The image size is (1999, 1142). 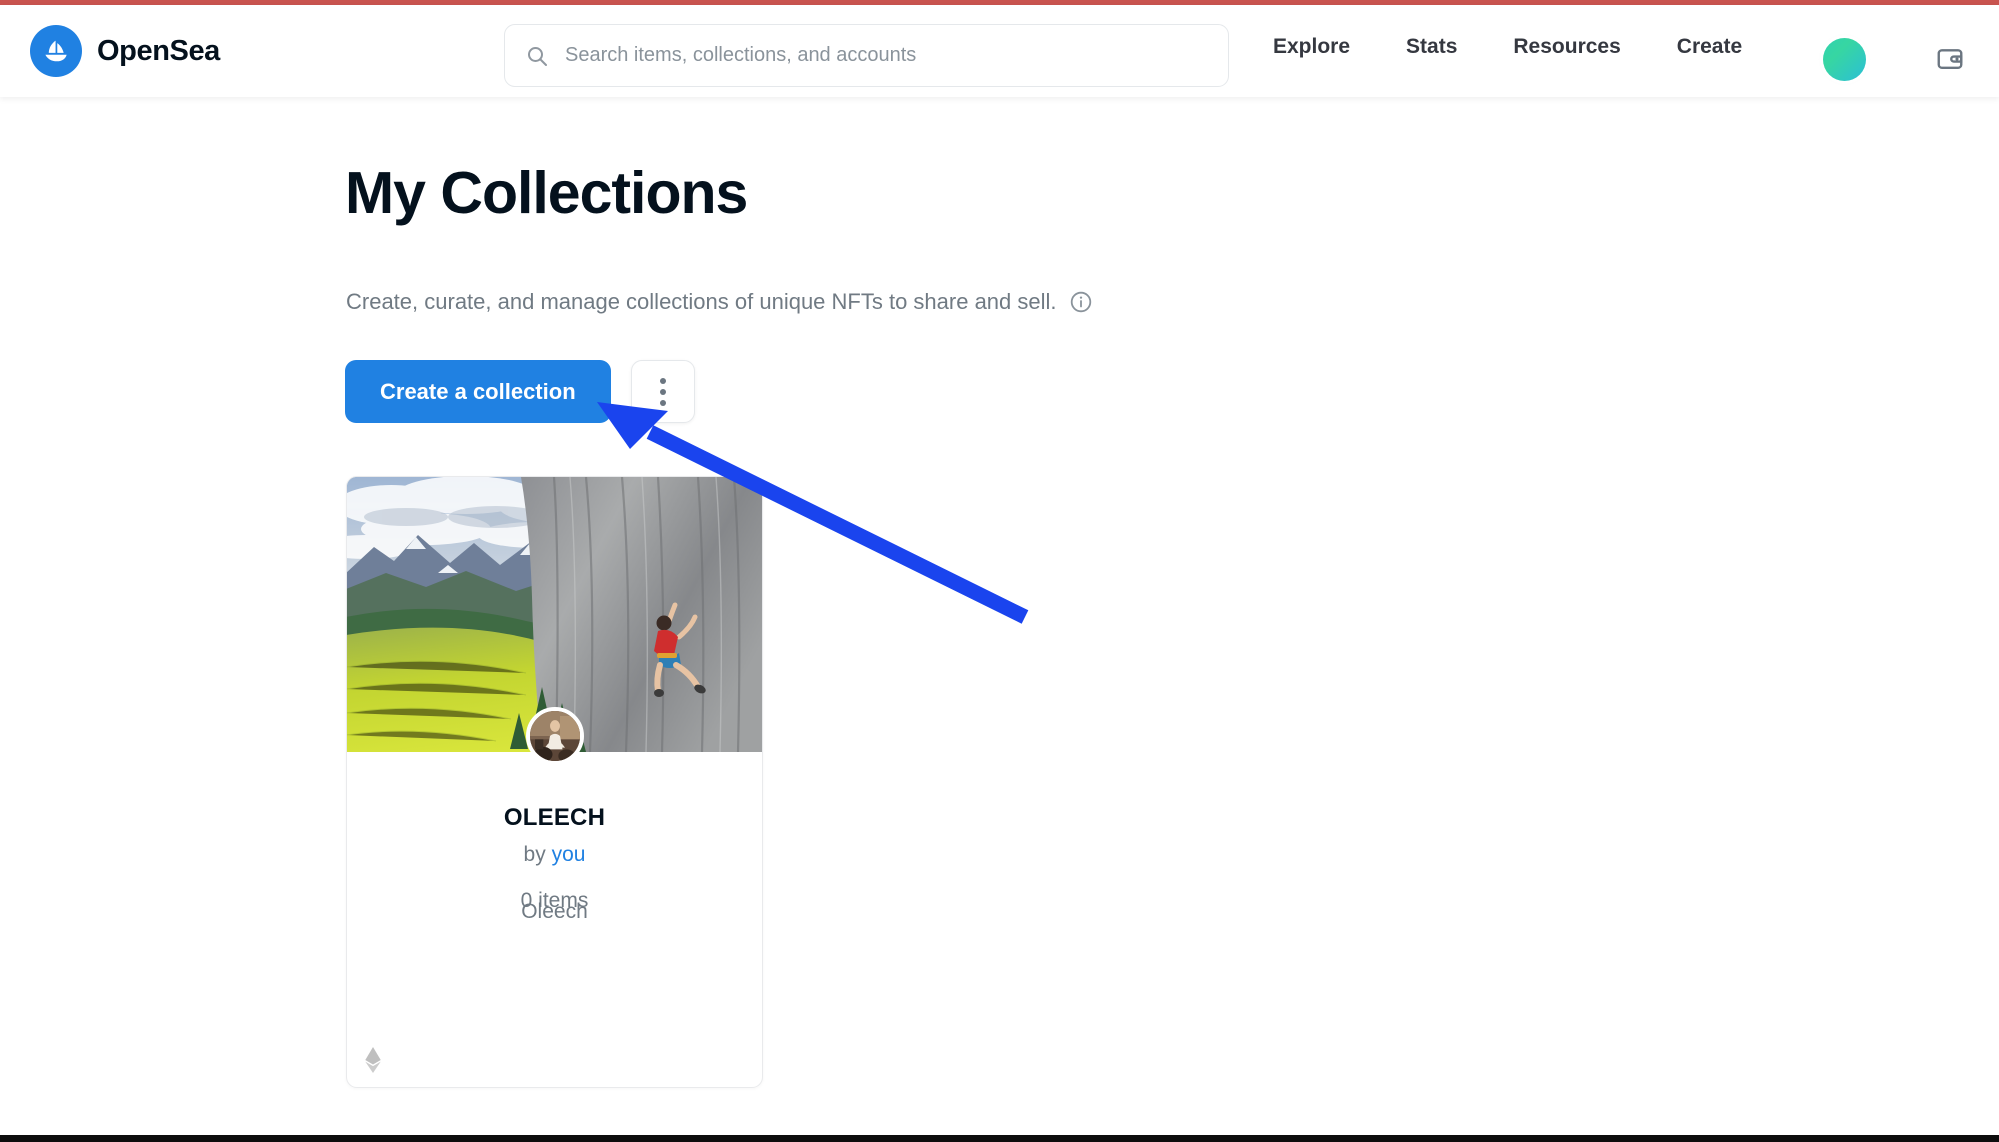 What do you see at coordinates (534, 854) in the screenshot?
I see `collection-owner-prefix: by` at bounding box center [534, 854].